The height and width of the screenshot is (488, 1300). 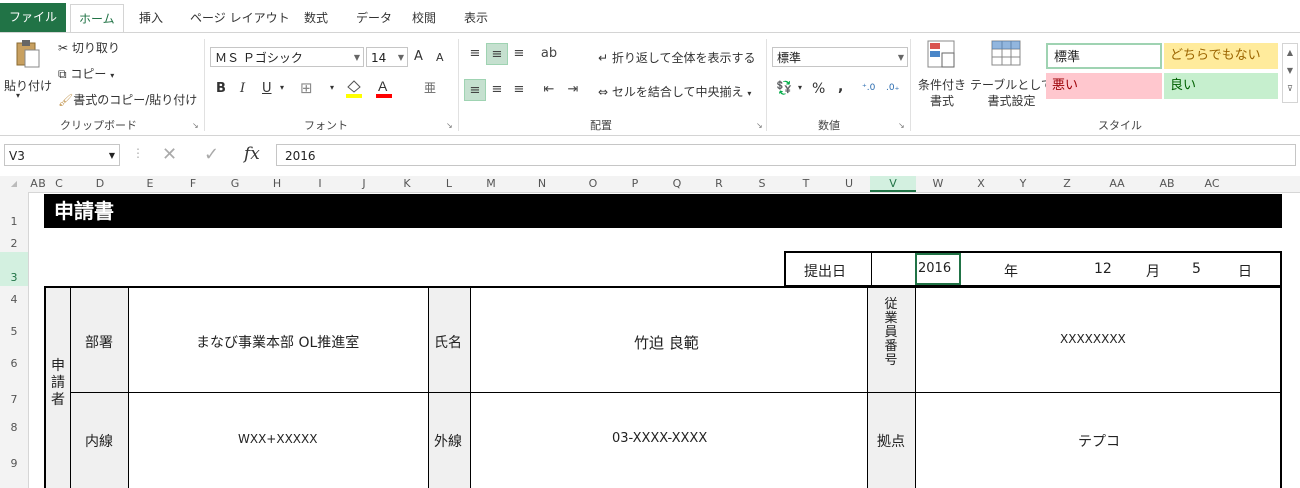 What do you see at coordinates (677, 184) in the screenshot?
I see `column-header-q: Q` at bounding box center [677, 184].